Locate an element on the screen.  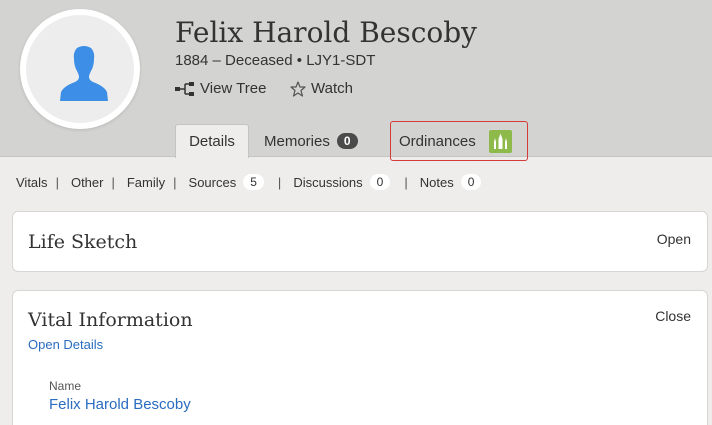
memories-count-badge: 0 is located at coordinates (347, 141).